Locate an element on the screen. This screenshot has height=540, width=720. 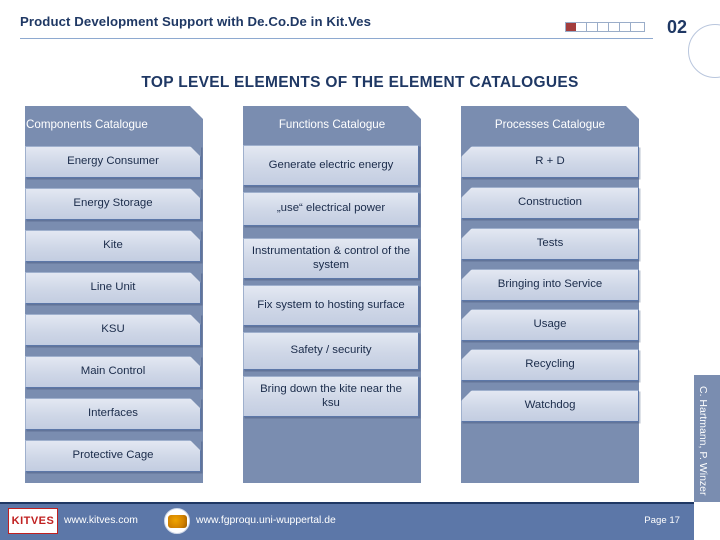
list-item: Line Unit is located at coordinates (113, 288).